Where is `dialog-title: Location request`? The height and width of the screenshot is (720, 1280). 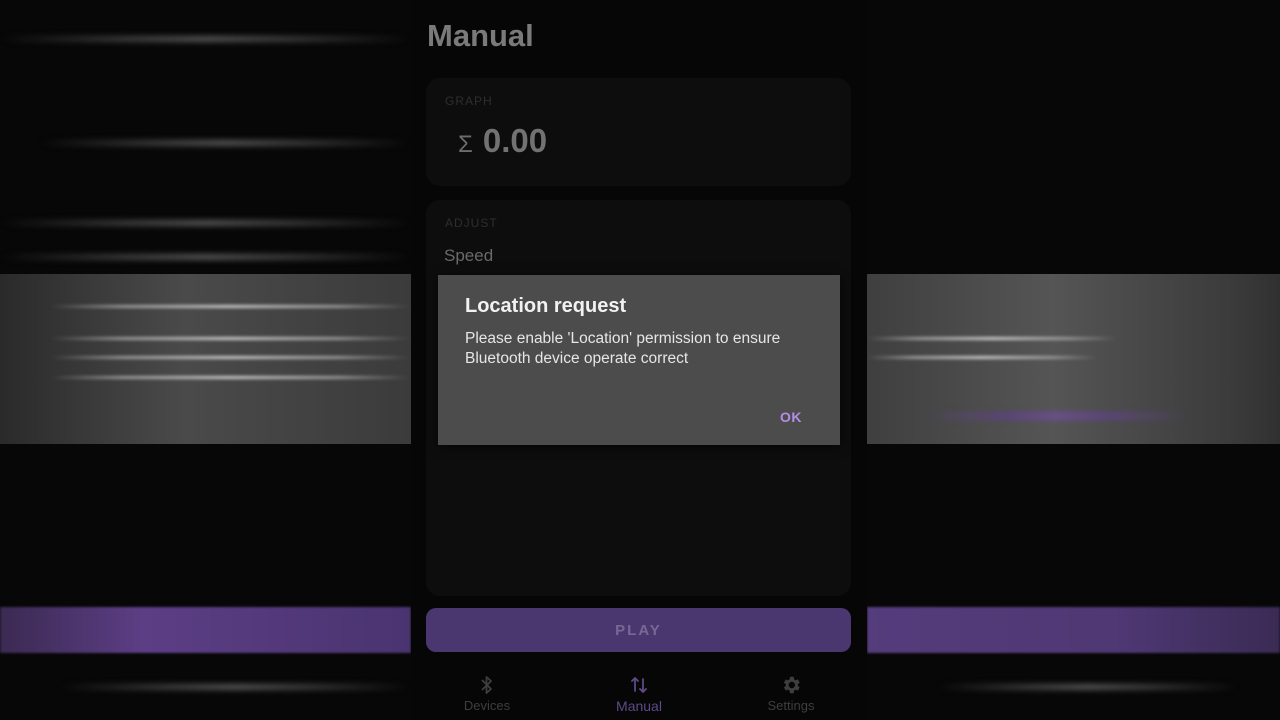 dialog-title: Location request is located at coordinates (546, 306).